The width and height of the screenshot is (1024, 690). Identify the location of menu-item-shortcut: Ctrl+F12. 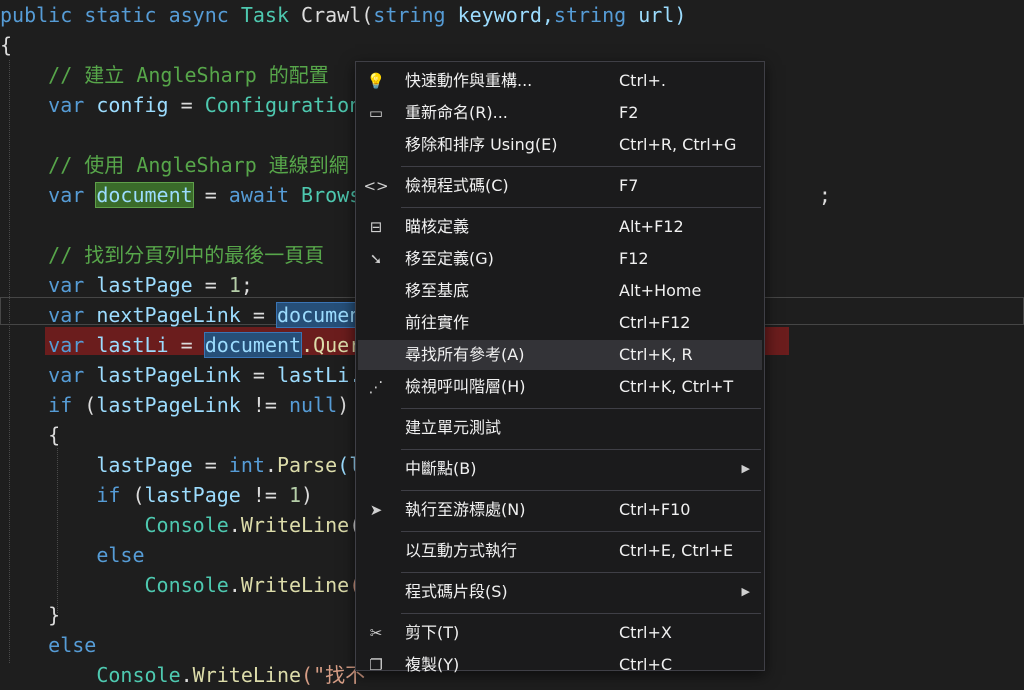
(655, 322).